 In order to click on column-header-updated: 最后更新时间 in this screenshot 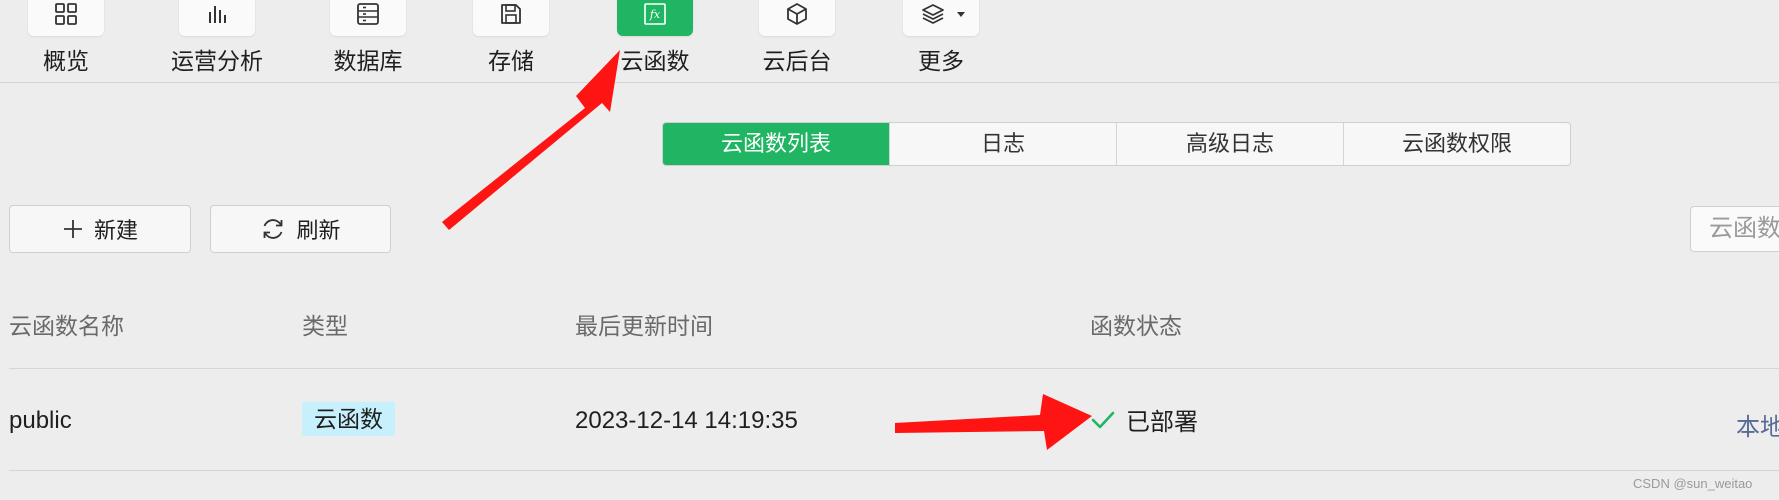, I will do `click(644, 326)`.